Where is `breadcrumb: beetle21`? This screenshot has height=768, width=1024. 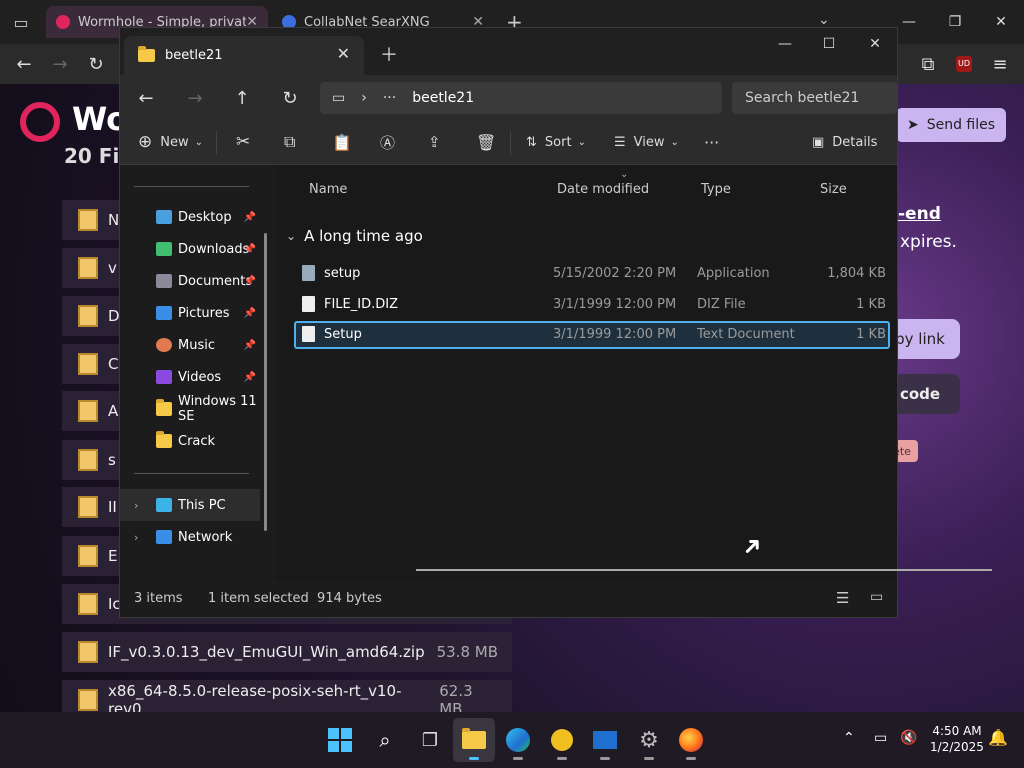
breadcrumb: beetle21 is located at coordinates (443, 98).